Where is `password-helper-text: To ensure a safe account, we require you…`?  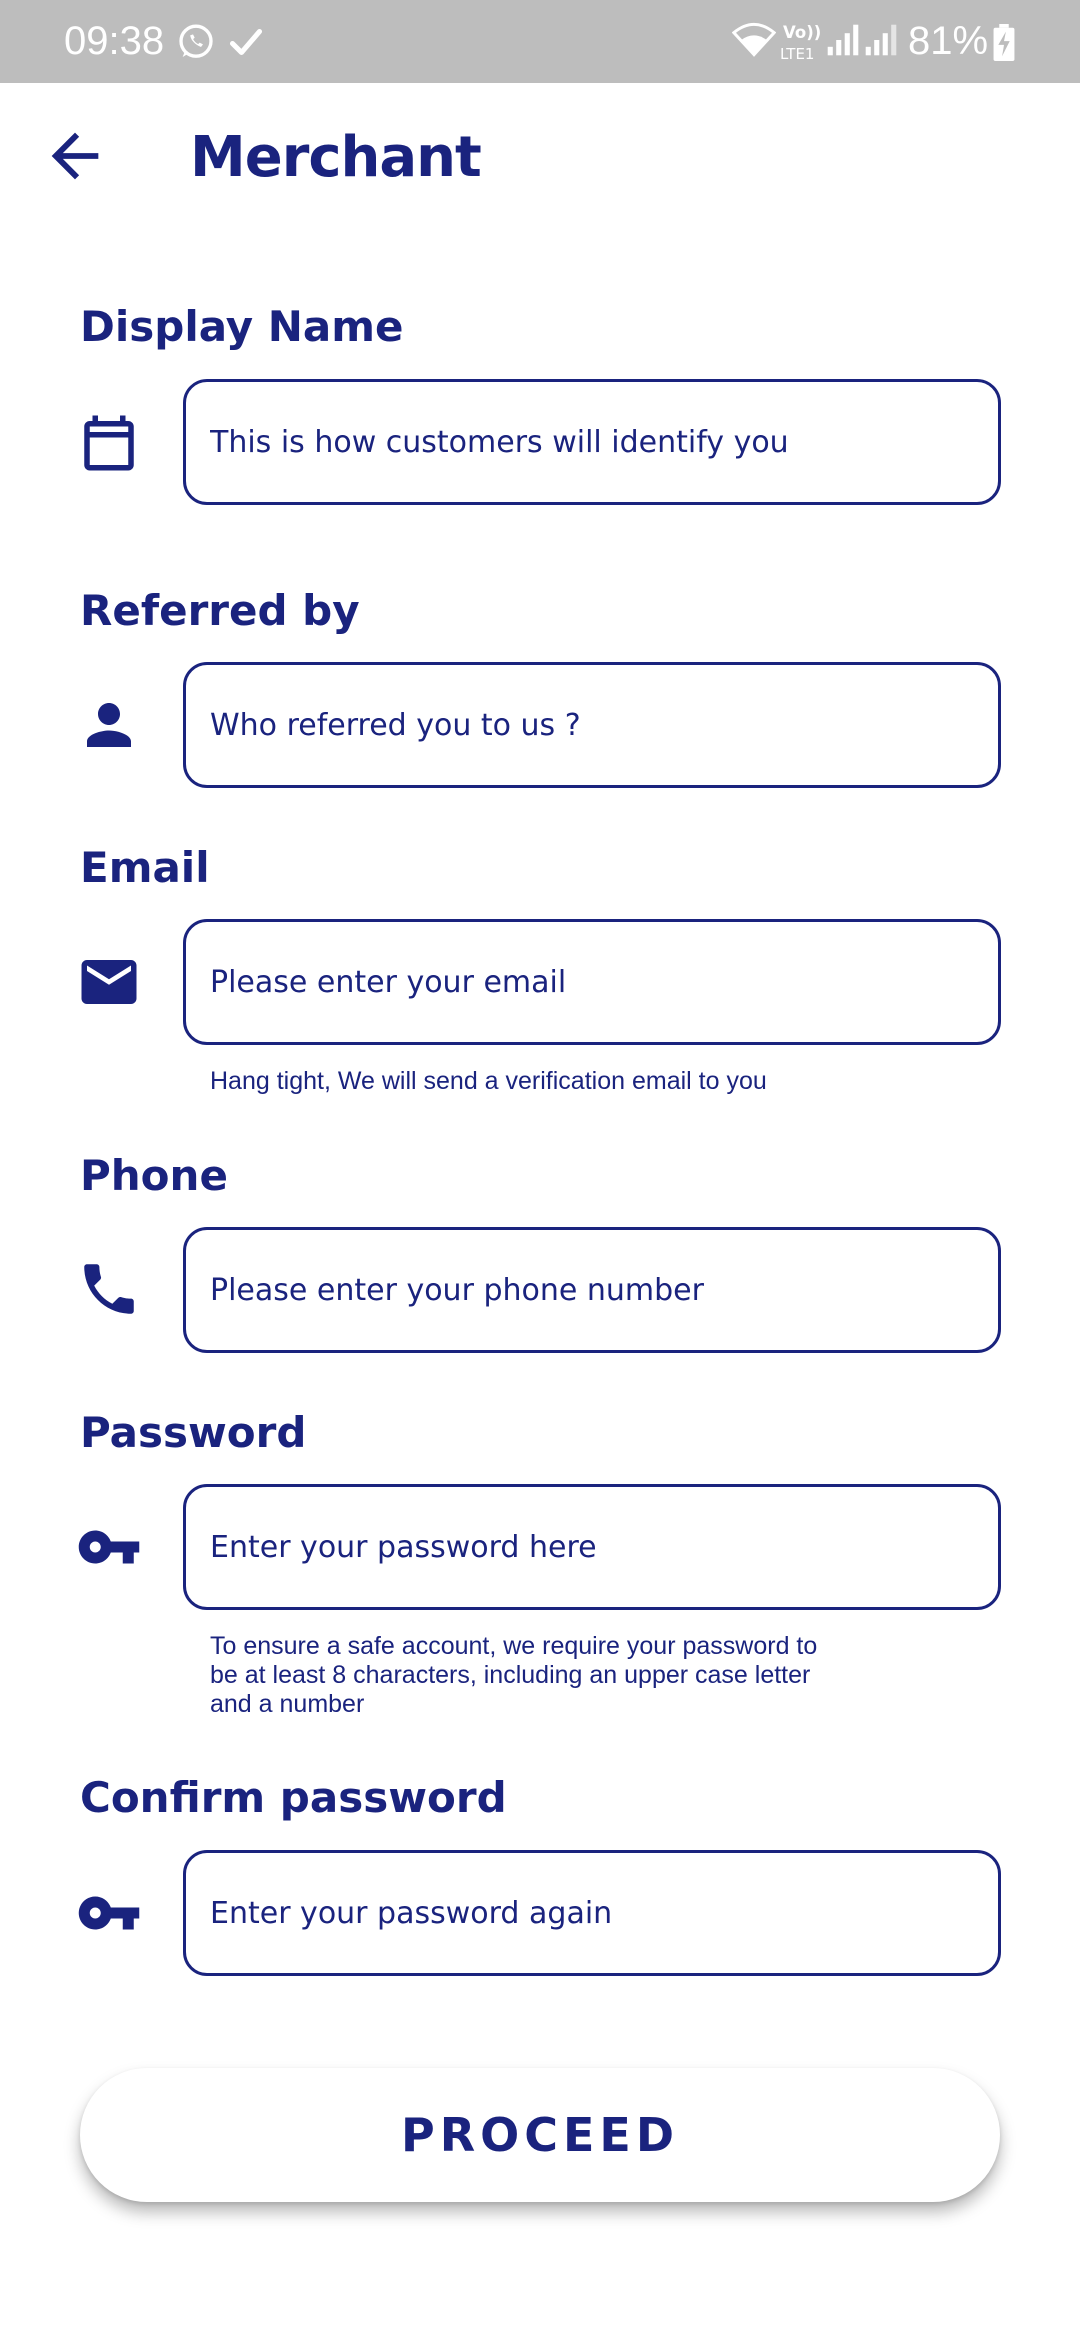 password-helper-text: To ensure a safe account, we require you… is located at coordinates (530, 1675).